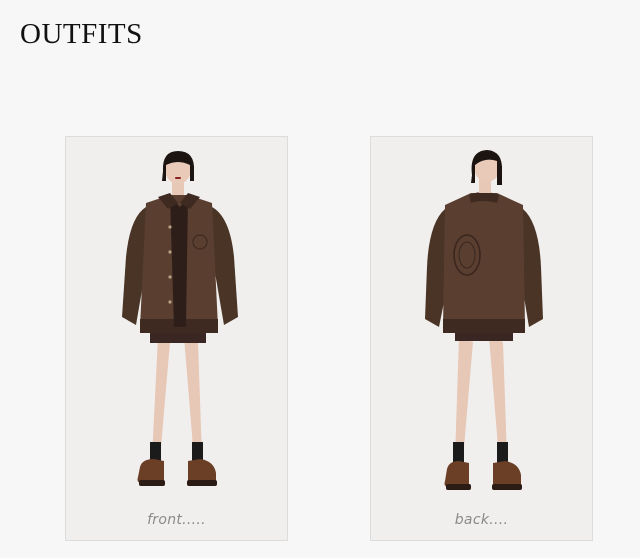  What do you see at coordinates (484, 320) in the screenshot?
I see `model-back-illustration` at bounding box center [484, 320].